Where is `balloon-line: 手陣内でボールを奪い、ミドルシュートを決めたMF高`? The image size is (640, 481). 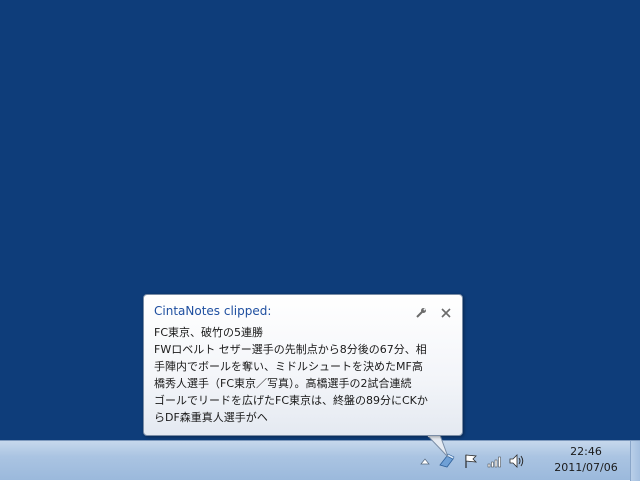 balloon-line: 手陣内でボールを奪い、ミドルシュートを決めたMF高 is located at coordinates (288, 366).